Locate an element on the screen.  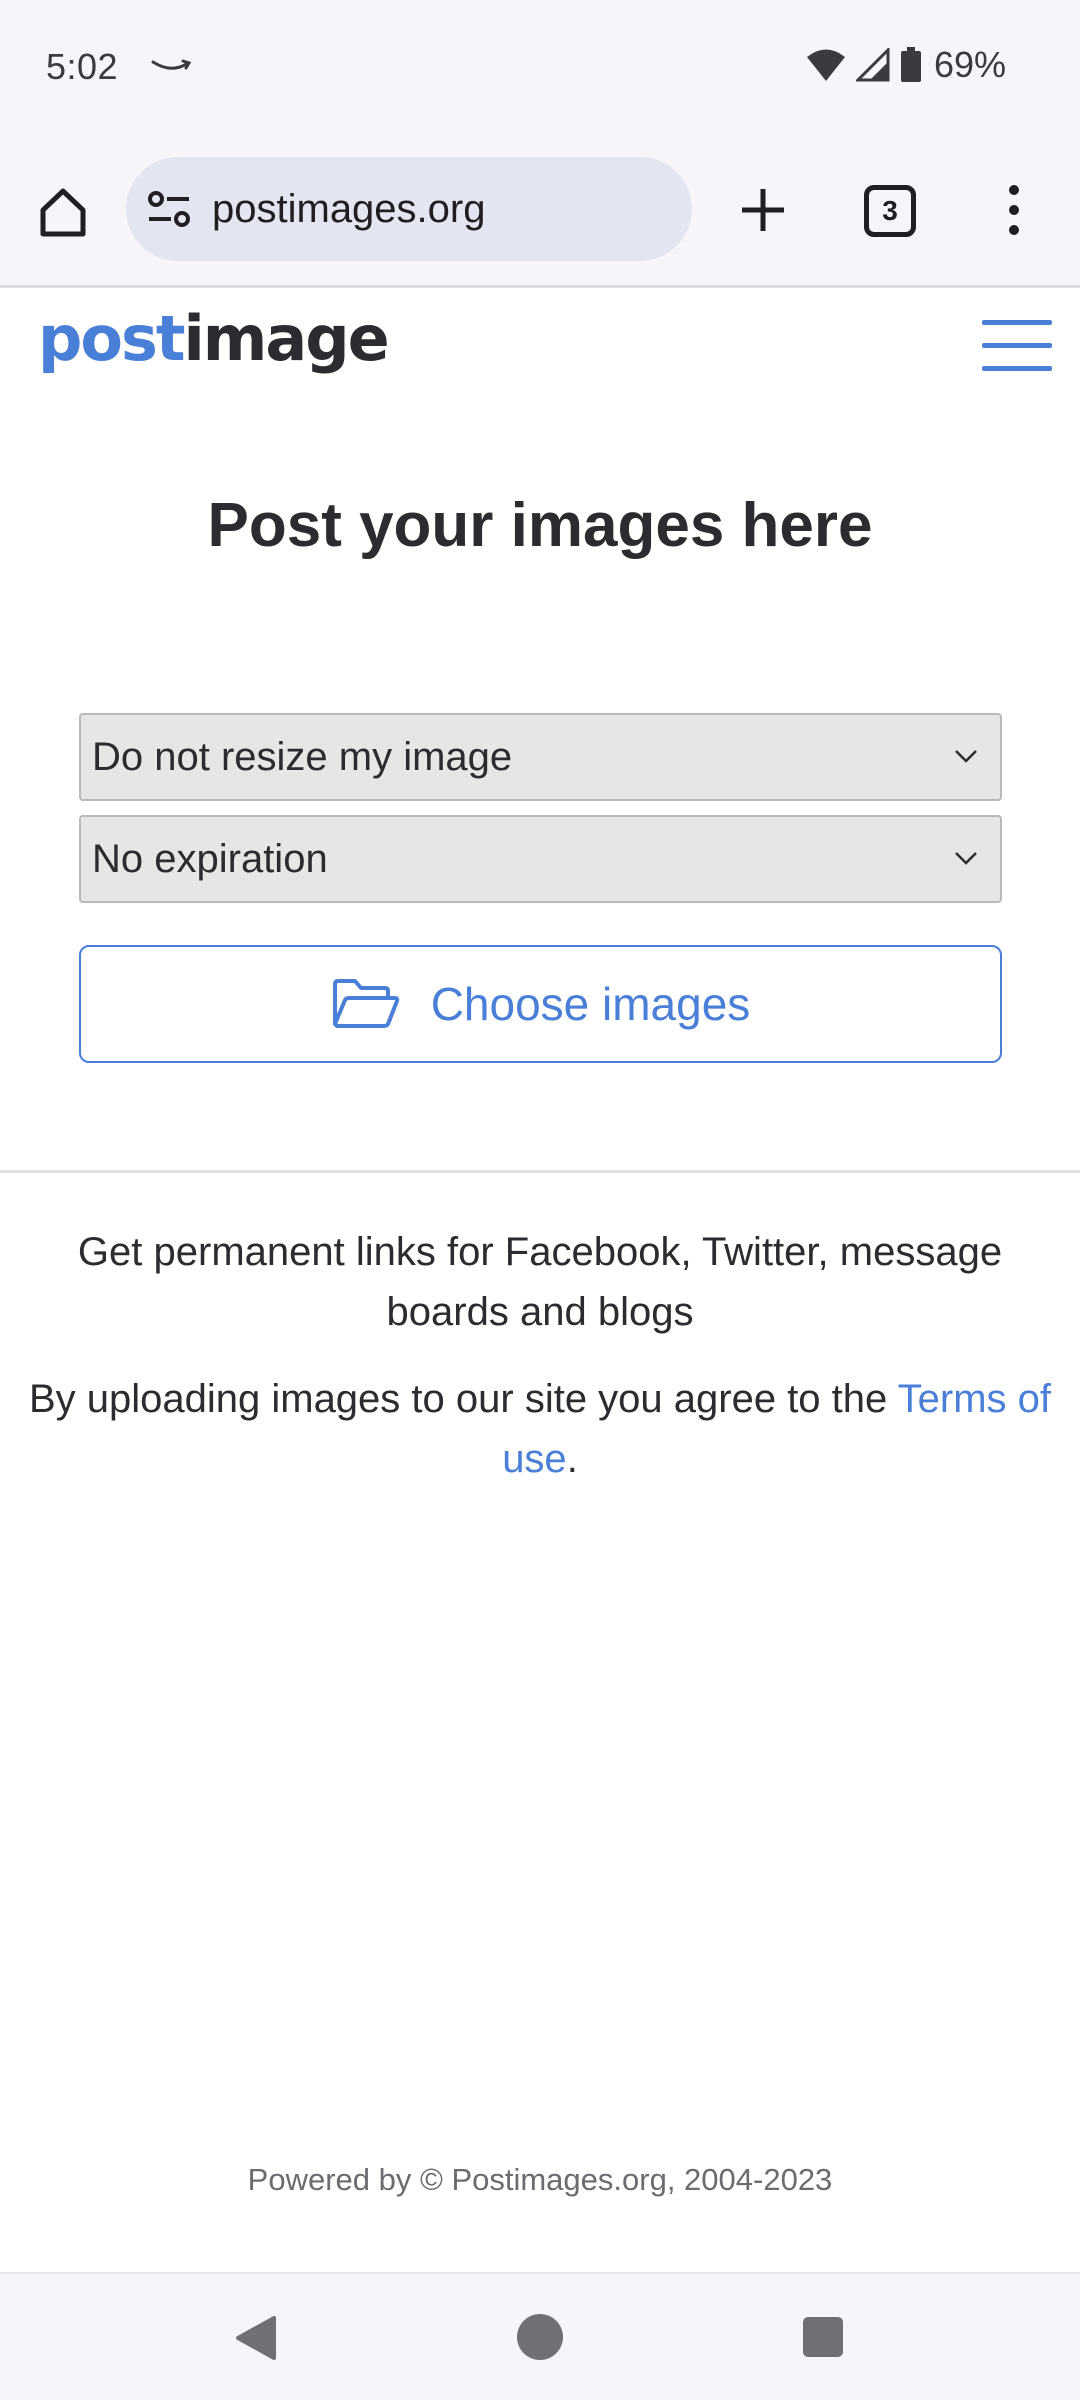
new-tab-button is located at coordinates (763, 210).